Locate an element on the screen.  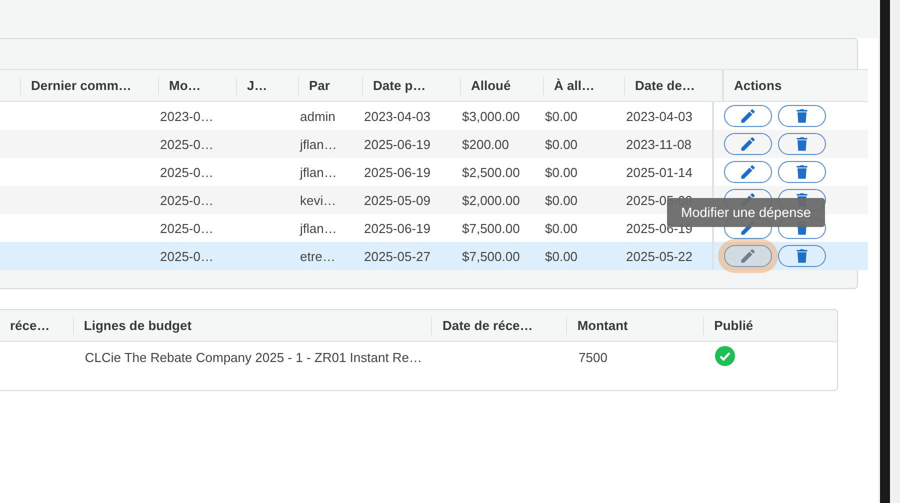
table-cell-text: $2,000.00 is located at coordinates (491, 200).